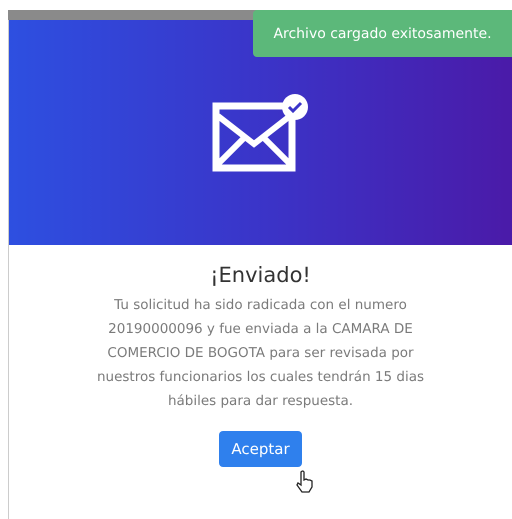 The width and height of the screenshot is (512, 519). What do you see at coordinates (305, 482) in the screenshot?
I see `hand-cursor-icon` at bounding box center [305, 482].